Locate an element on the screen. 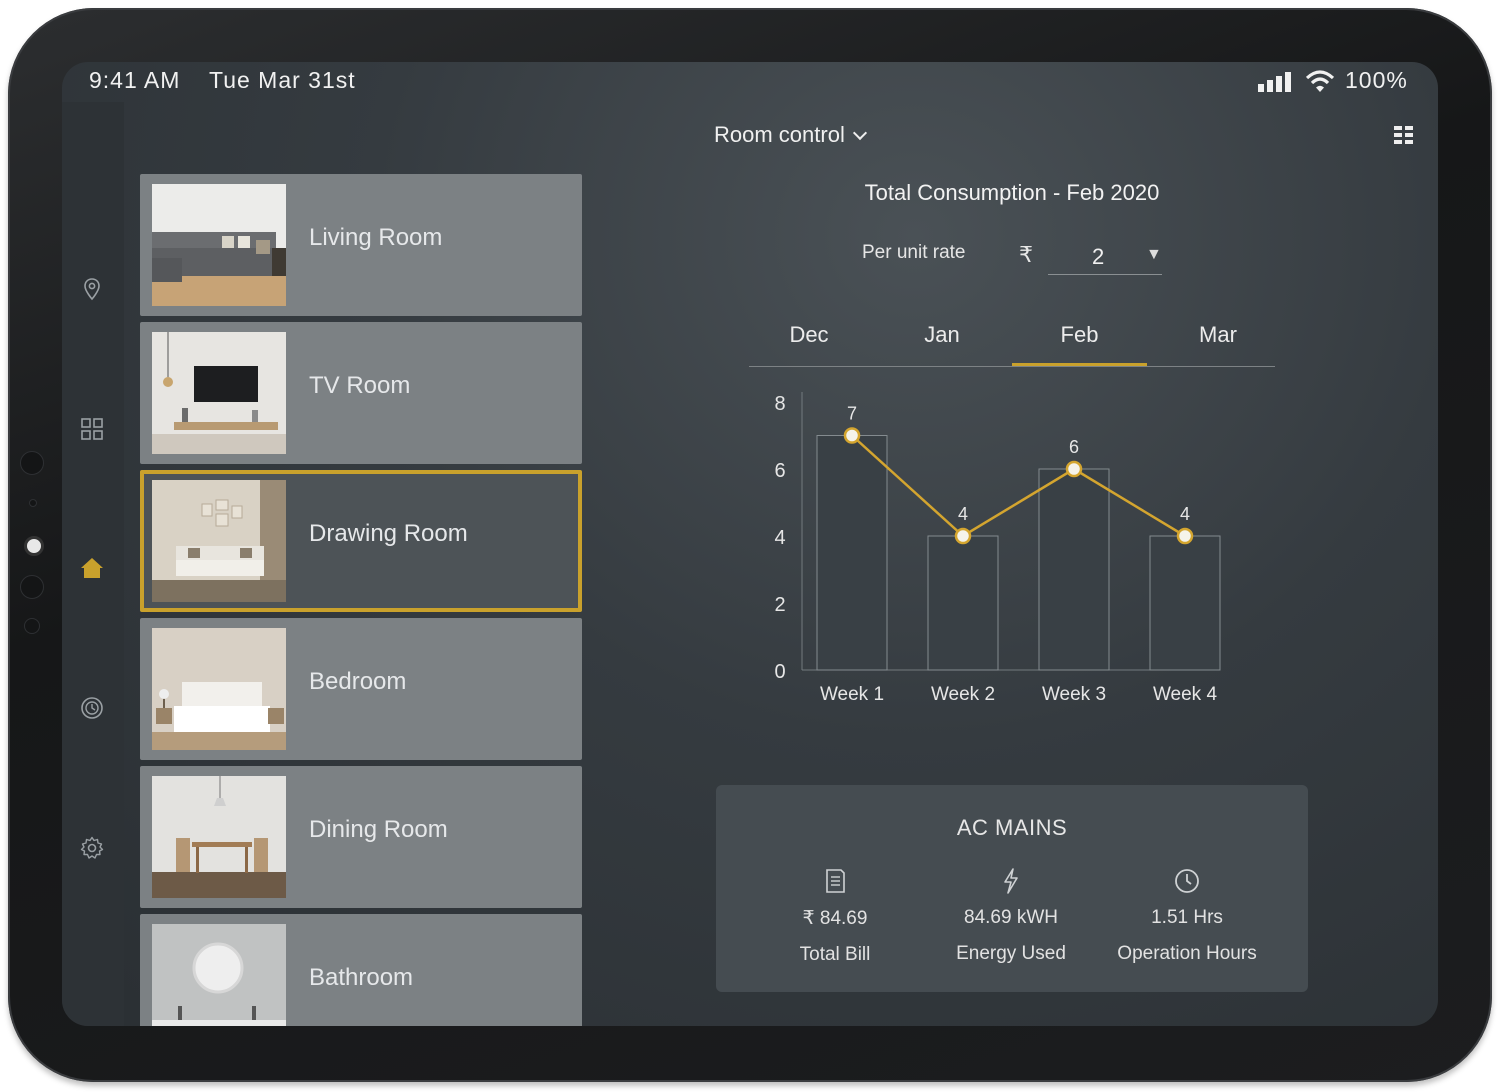 The image size is (1500, 1092). stat-total-bill: ₹ 84.69 Total Bill is located at coordinates (835, 916).